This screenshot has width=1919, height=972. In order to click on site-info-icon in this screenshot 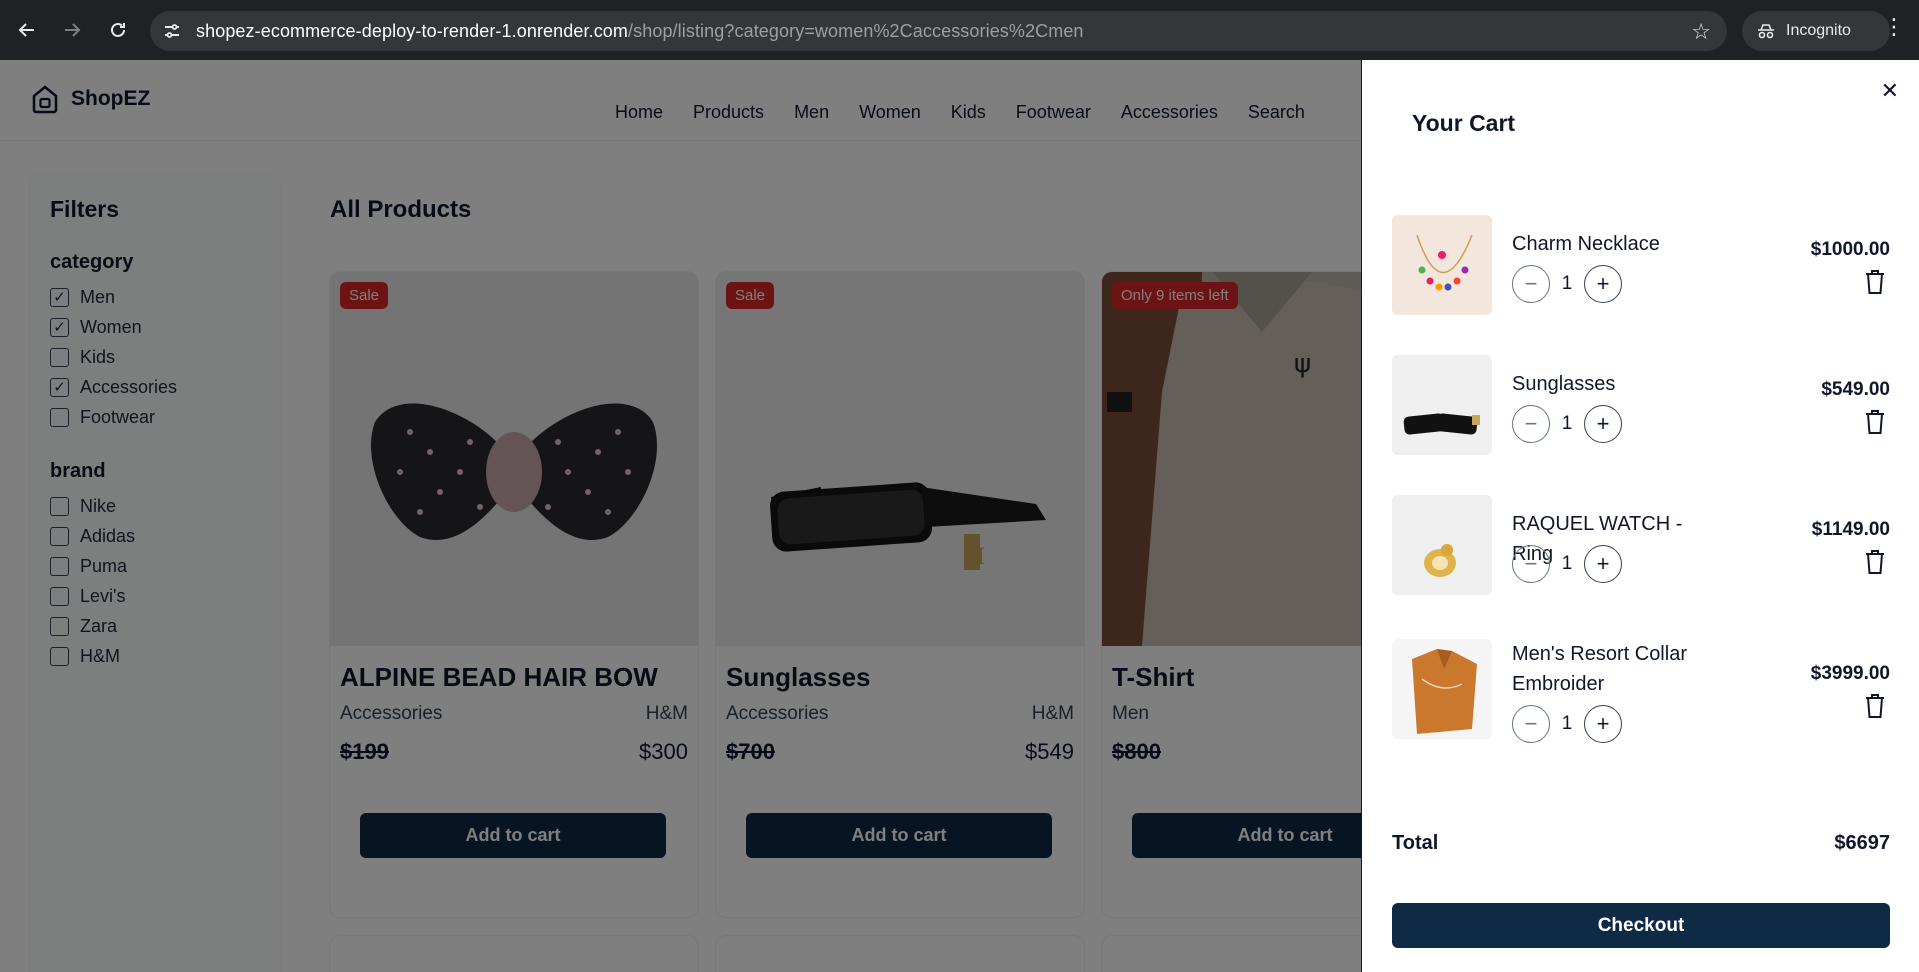, I will do `click(172, 31)`.